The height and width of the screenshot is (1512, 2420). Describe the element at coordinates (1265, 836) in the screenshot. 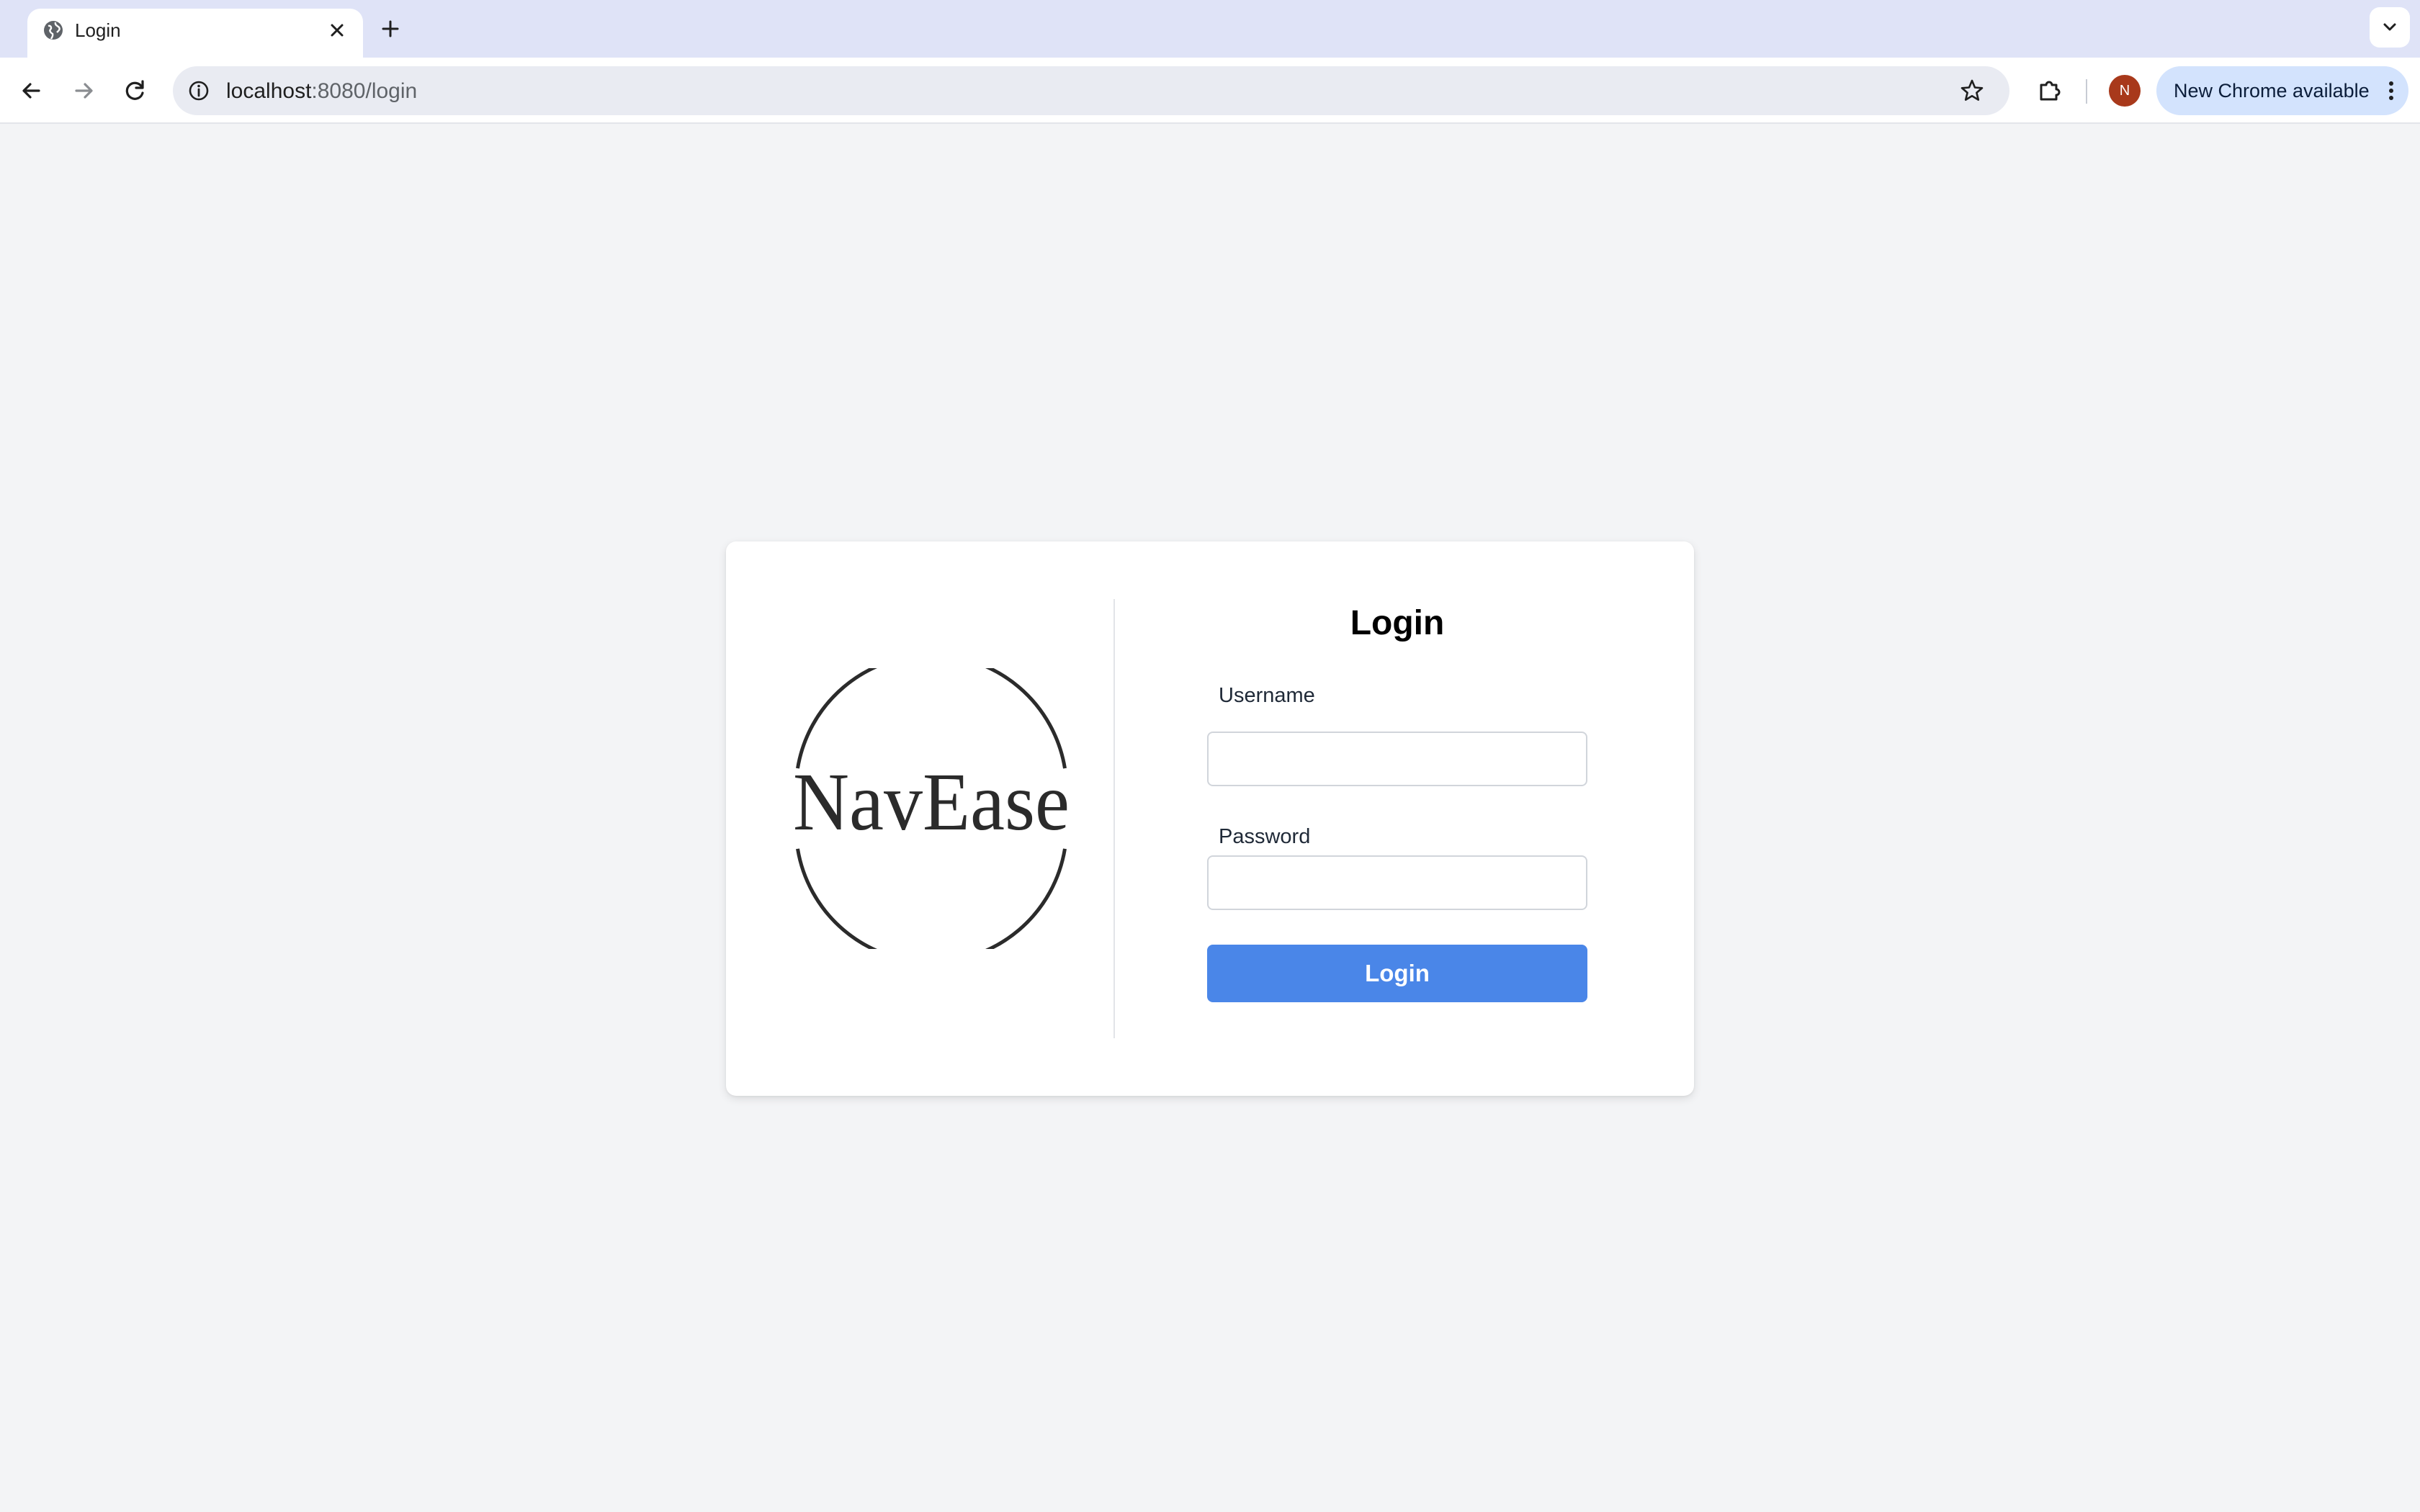

I see `password-label: Password` at that location.